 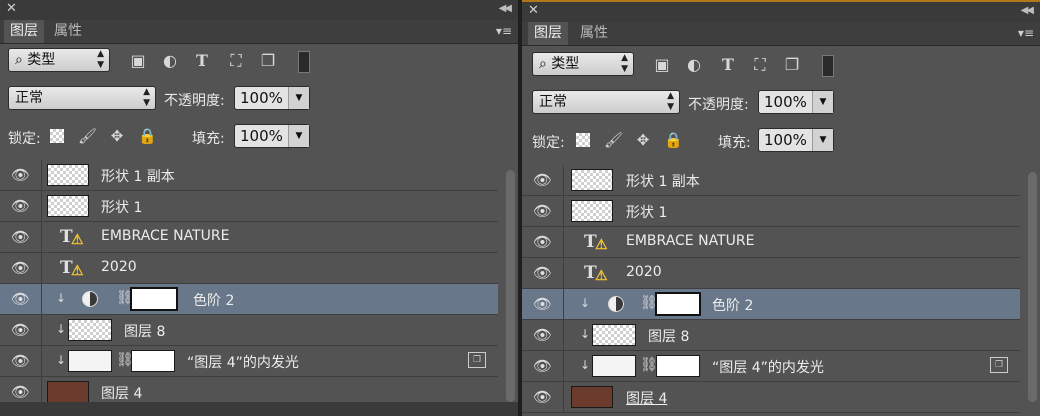 What do you see at coordinates (202, 61) in the screenshot?
I see `type-filter-icon: T` at bounding box center [202, 61].